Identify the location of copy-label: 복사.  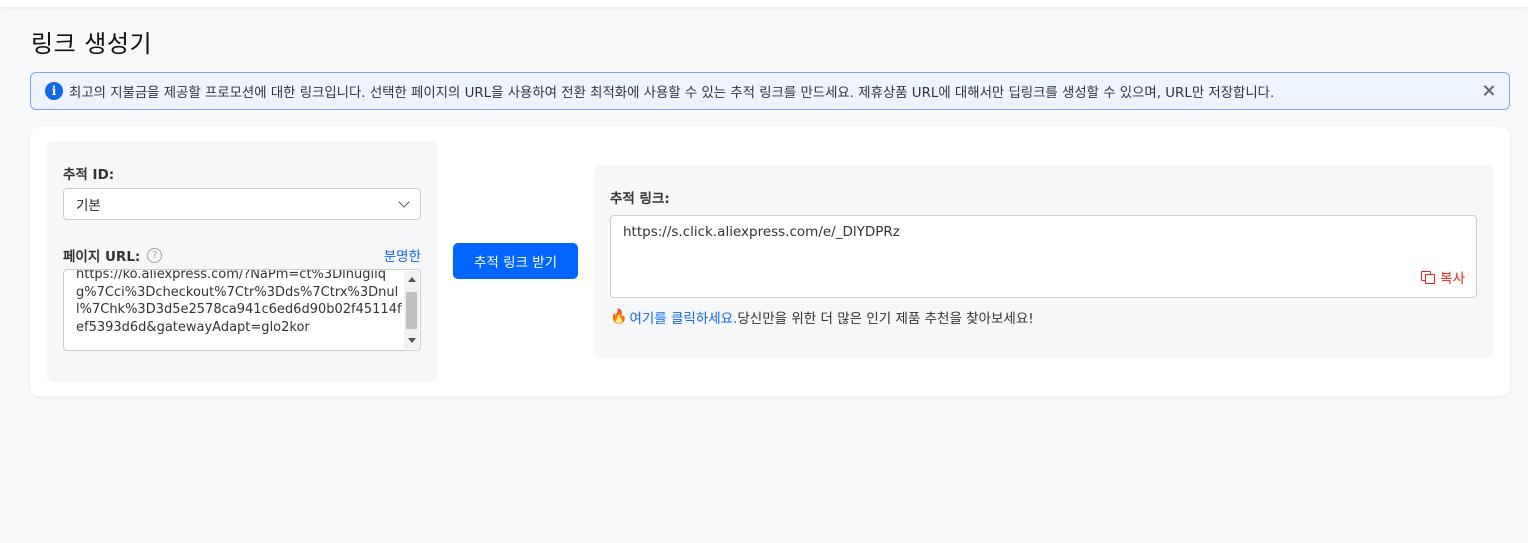
(1452, 279).